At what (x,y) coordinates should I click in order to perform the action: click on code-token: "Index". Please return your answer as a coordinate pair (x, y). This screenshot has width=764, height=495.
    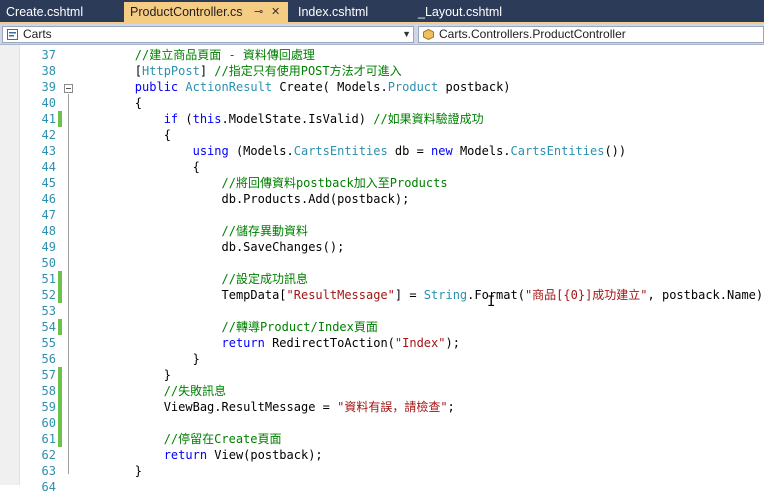
    Looking at the image, I should click on (420, 343).